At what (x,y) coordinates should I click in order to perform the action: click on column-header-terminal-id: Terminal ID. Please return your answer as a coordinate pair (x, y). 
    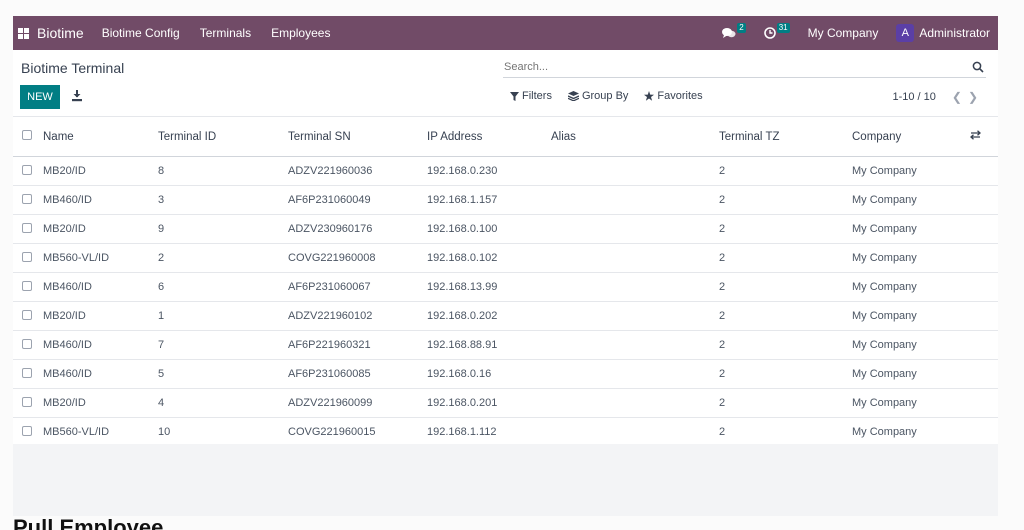
    Looking at the image, I should click on (223, 137).